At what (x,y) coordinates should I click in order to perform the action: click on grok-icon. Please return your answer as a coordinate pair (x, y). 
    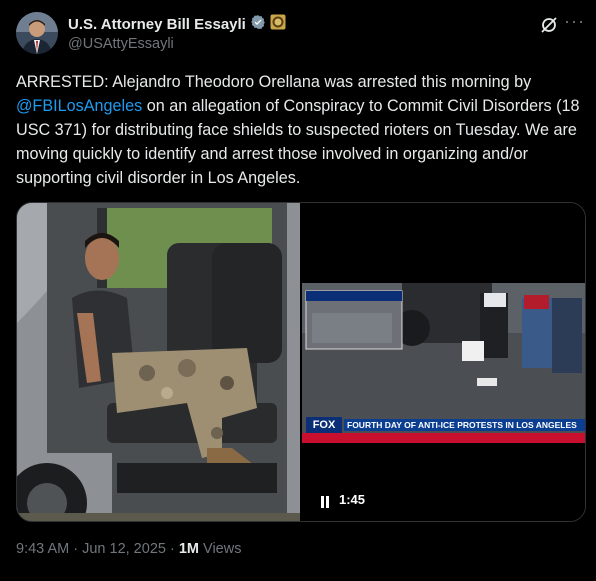
    Looking at the image, I should click on (549, 25).